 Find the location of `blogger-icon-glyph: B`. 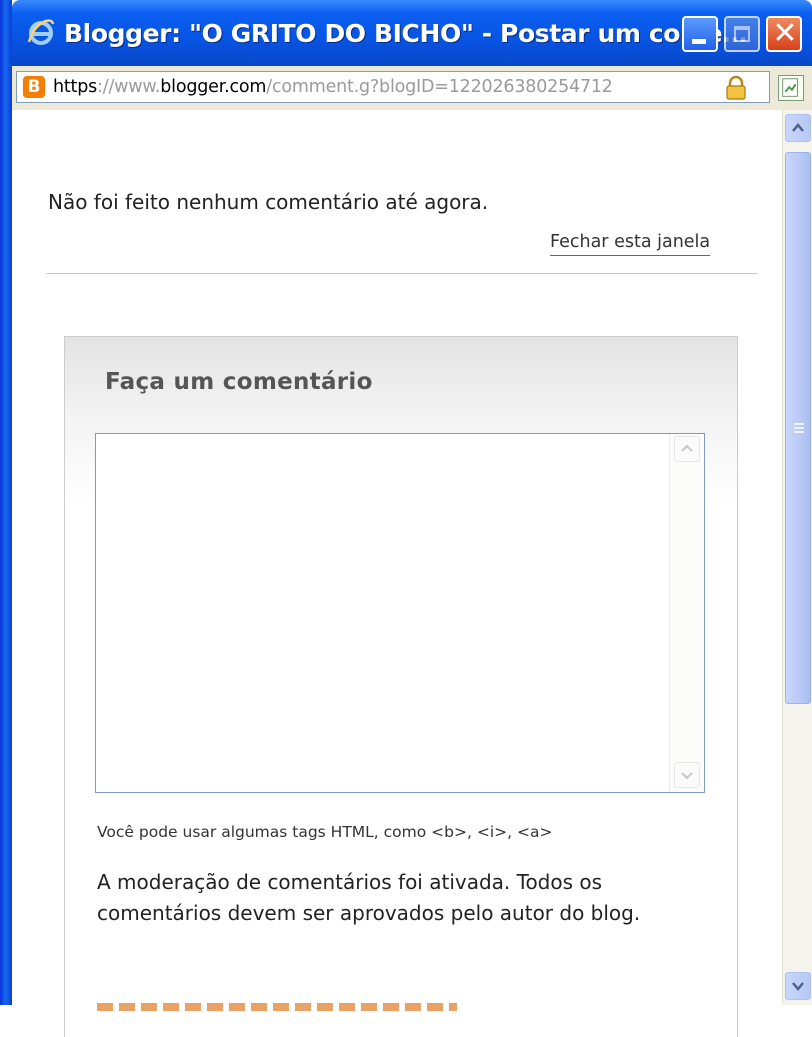

blogger-icon-glyph: B is located at coordinates (34, 87).